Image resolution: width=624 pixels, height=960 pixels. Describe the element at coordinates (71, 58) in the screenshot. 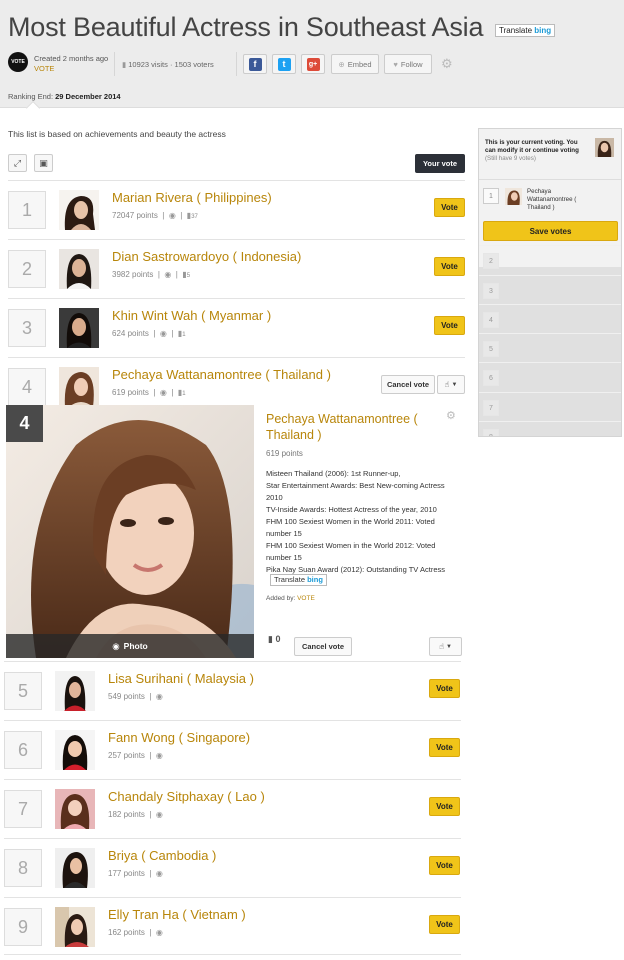

I see `created-text: Created 2 months ago` at that location.